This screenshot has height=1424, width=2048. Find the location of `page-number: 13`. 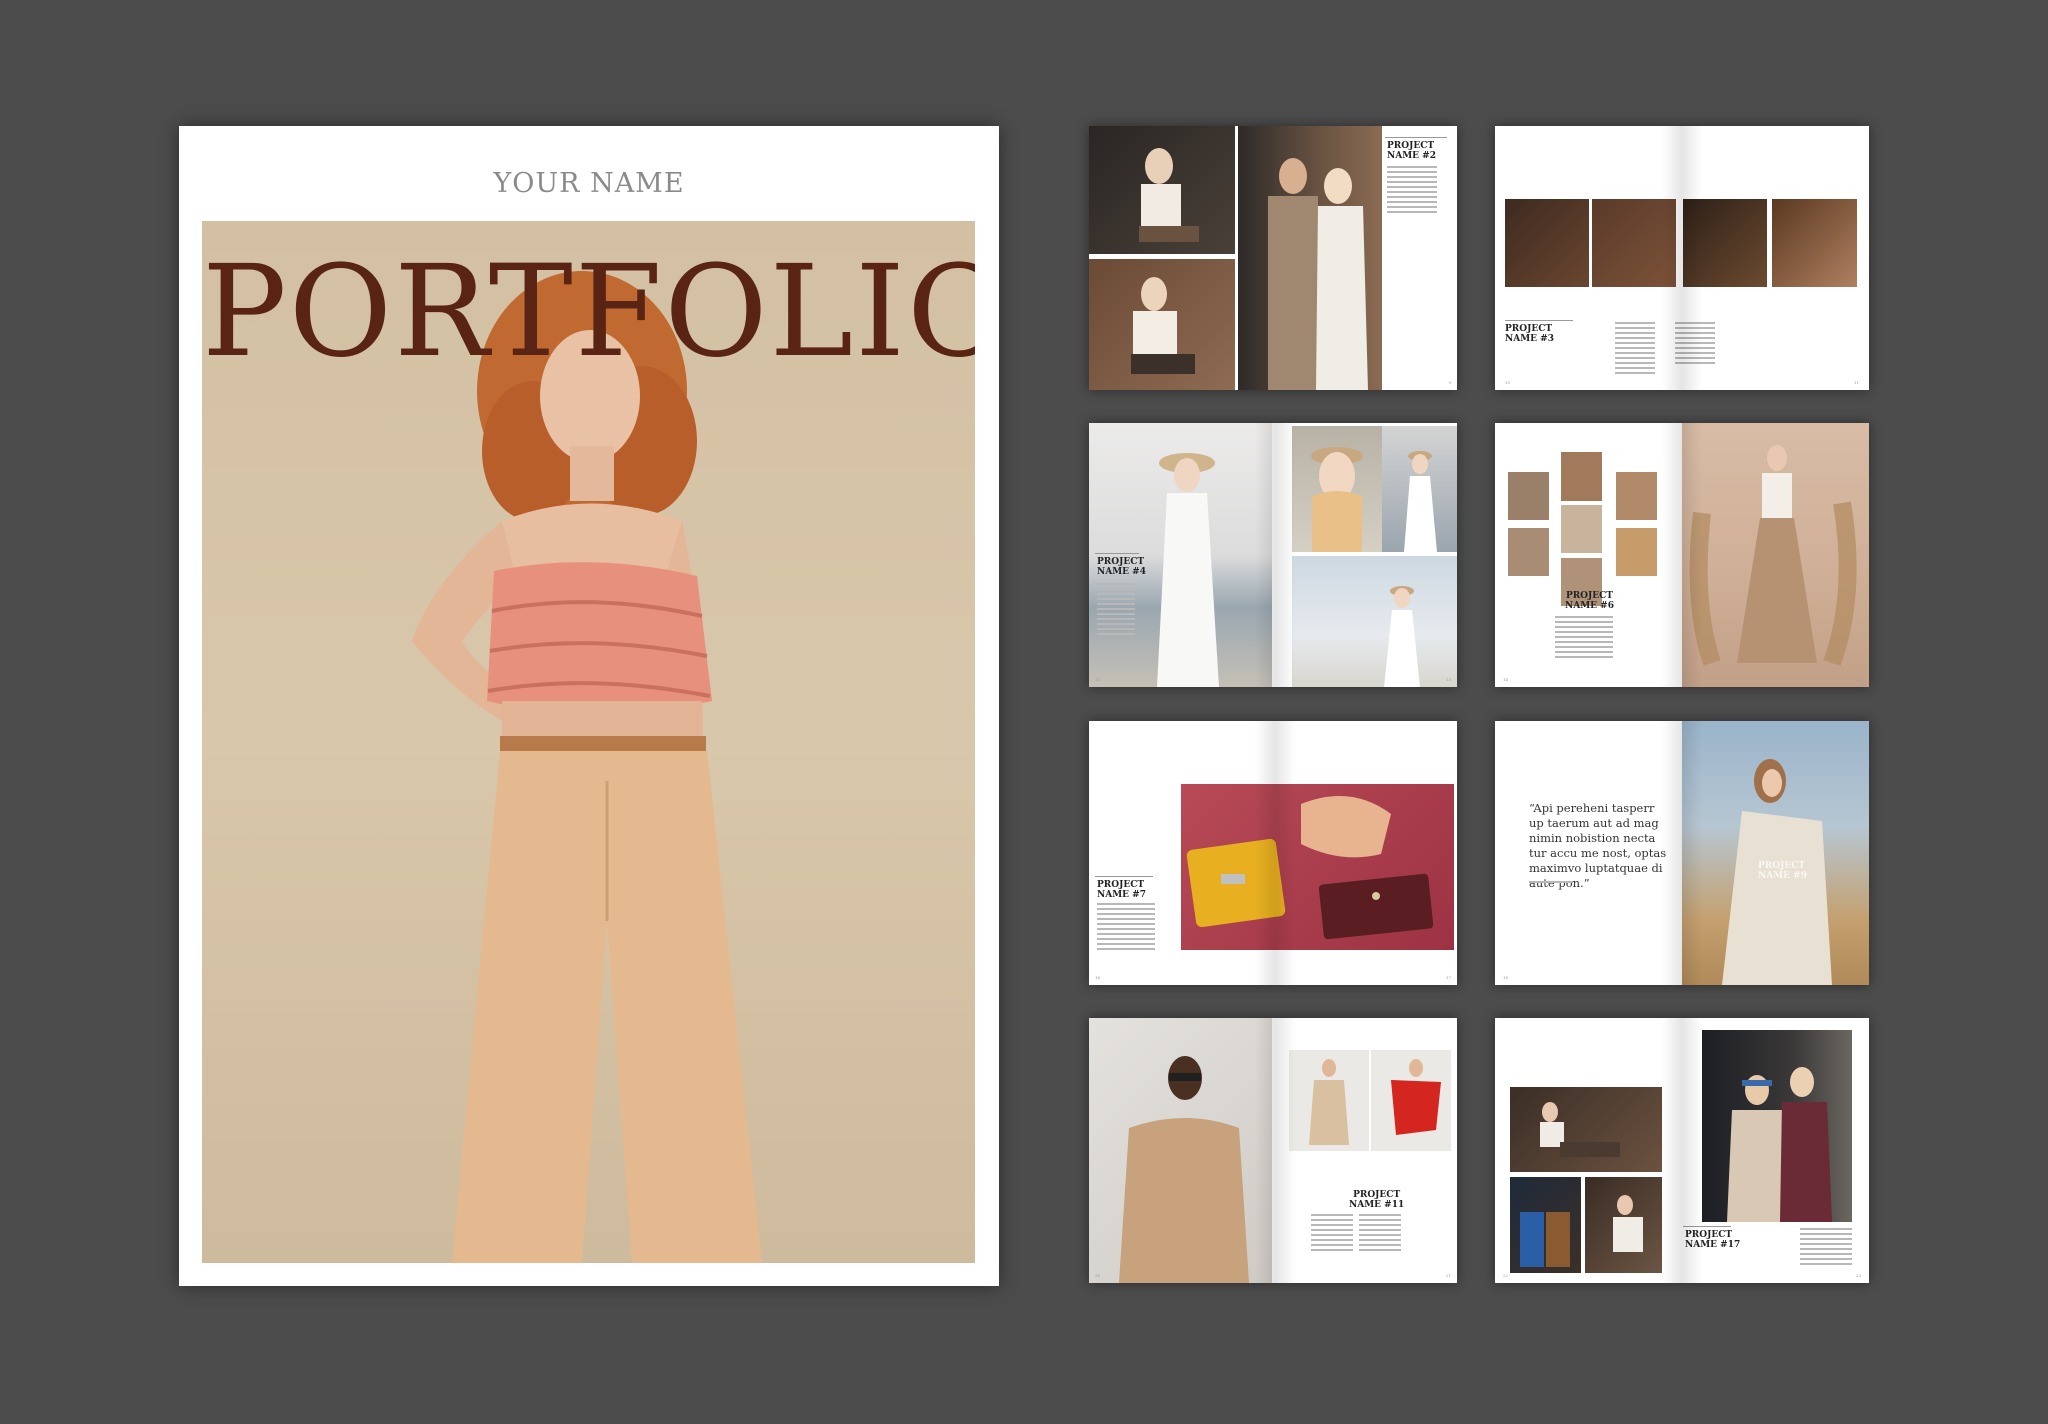

page-number: 13 is located at coordinates (1448, 679).